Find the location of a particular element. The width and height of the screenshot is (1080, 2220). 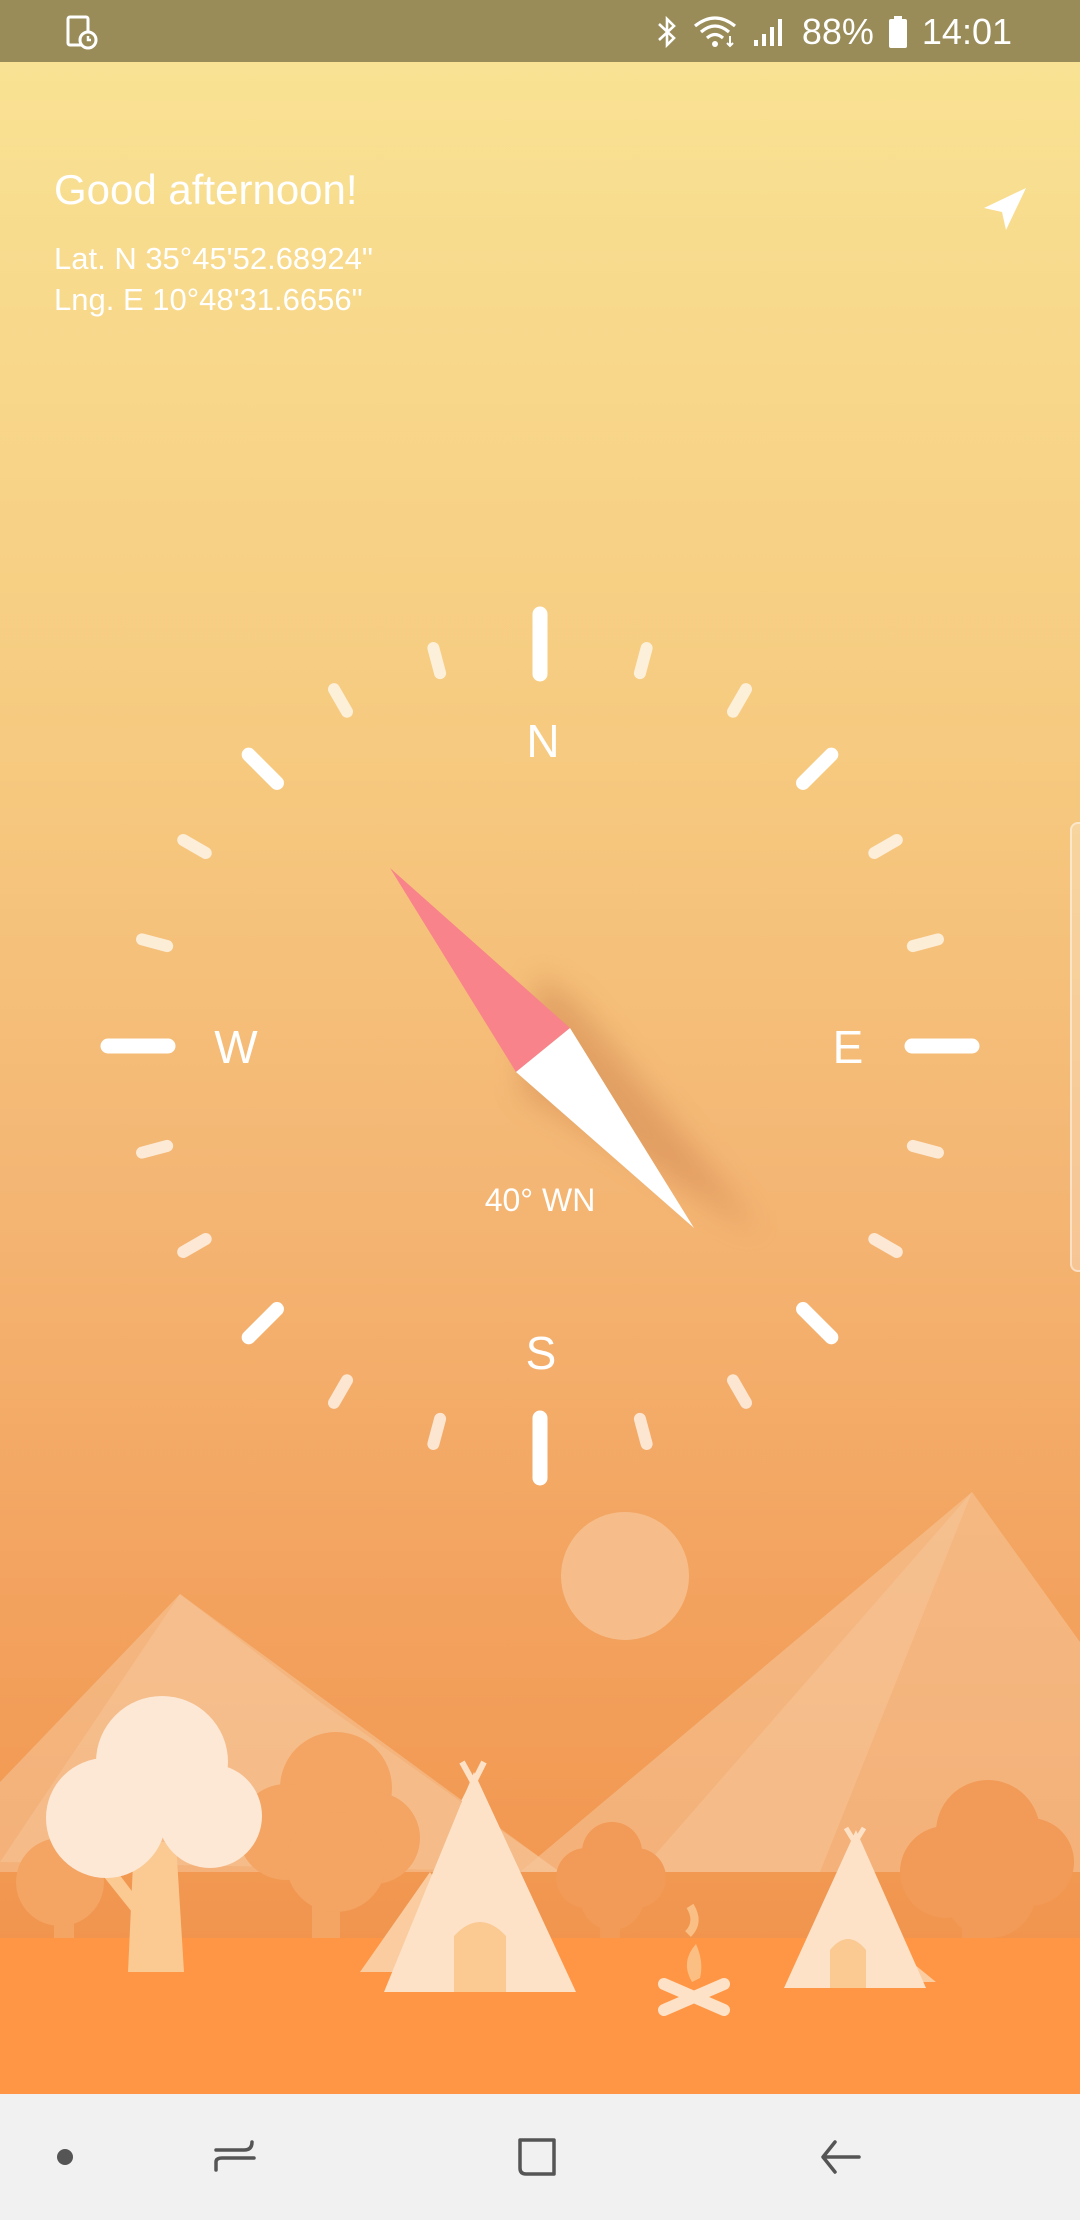

back-icon is located at coordinates (841, 2157).